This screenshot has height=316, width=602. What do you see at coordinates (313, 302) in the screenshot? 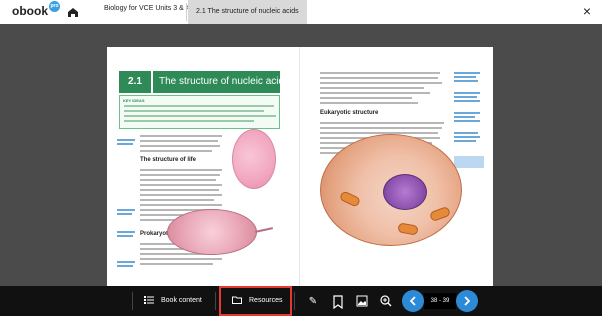
I see `edit-icon: ✎` at bounding box center [313, 302].